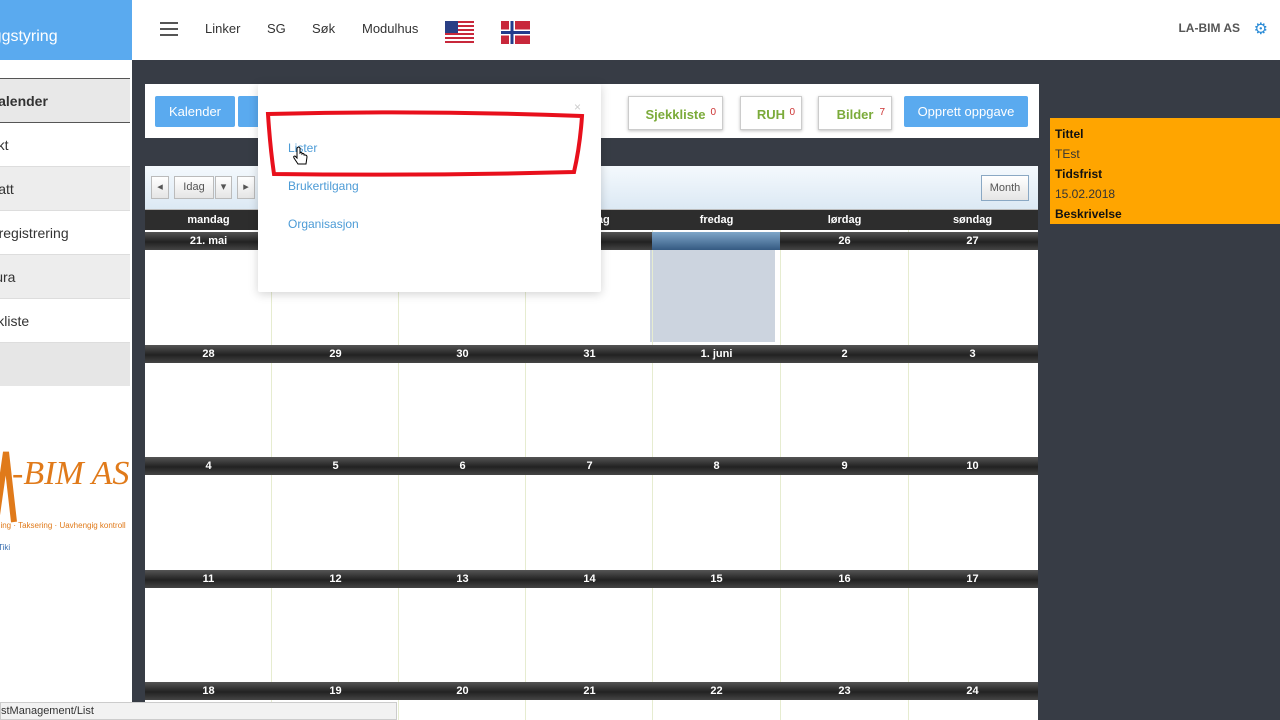 Image resolution: width=1280 pixels, height=720 pixels. Describe the element at coordinates (223, 187) in the screenshot. I see `chevron-down-icon: ▾` at that location.